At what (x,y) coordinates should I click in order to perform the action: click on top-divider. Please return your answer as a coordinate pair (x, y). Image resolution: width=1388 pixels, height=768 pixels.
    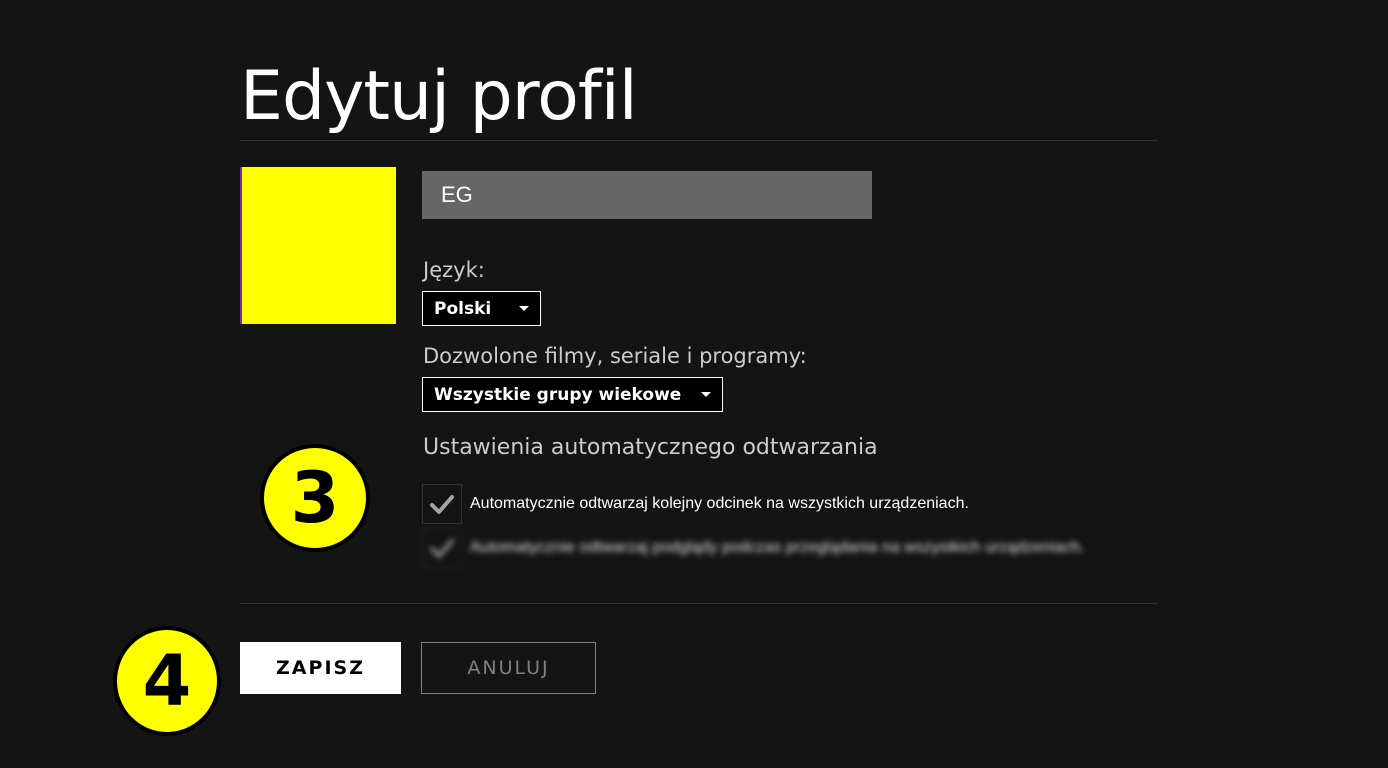
    Looking at the image, I should click on (699, 140).